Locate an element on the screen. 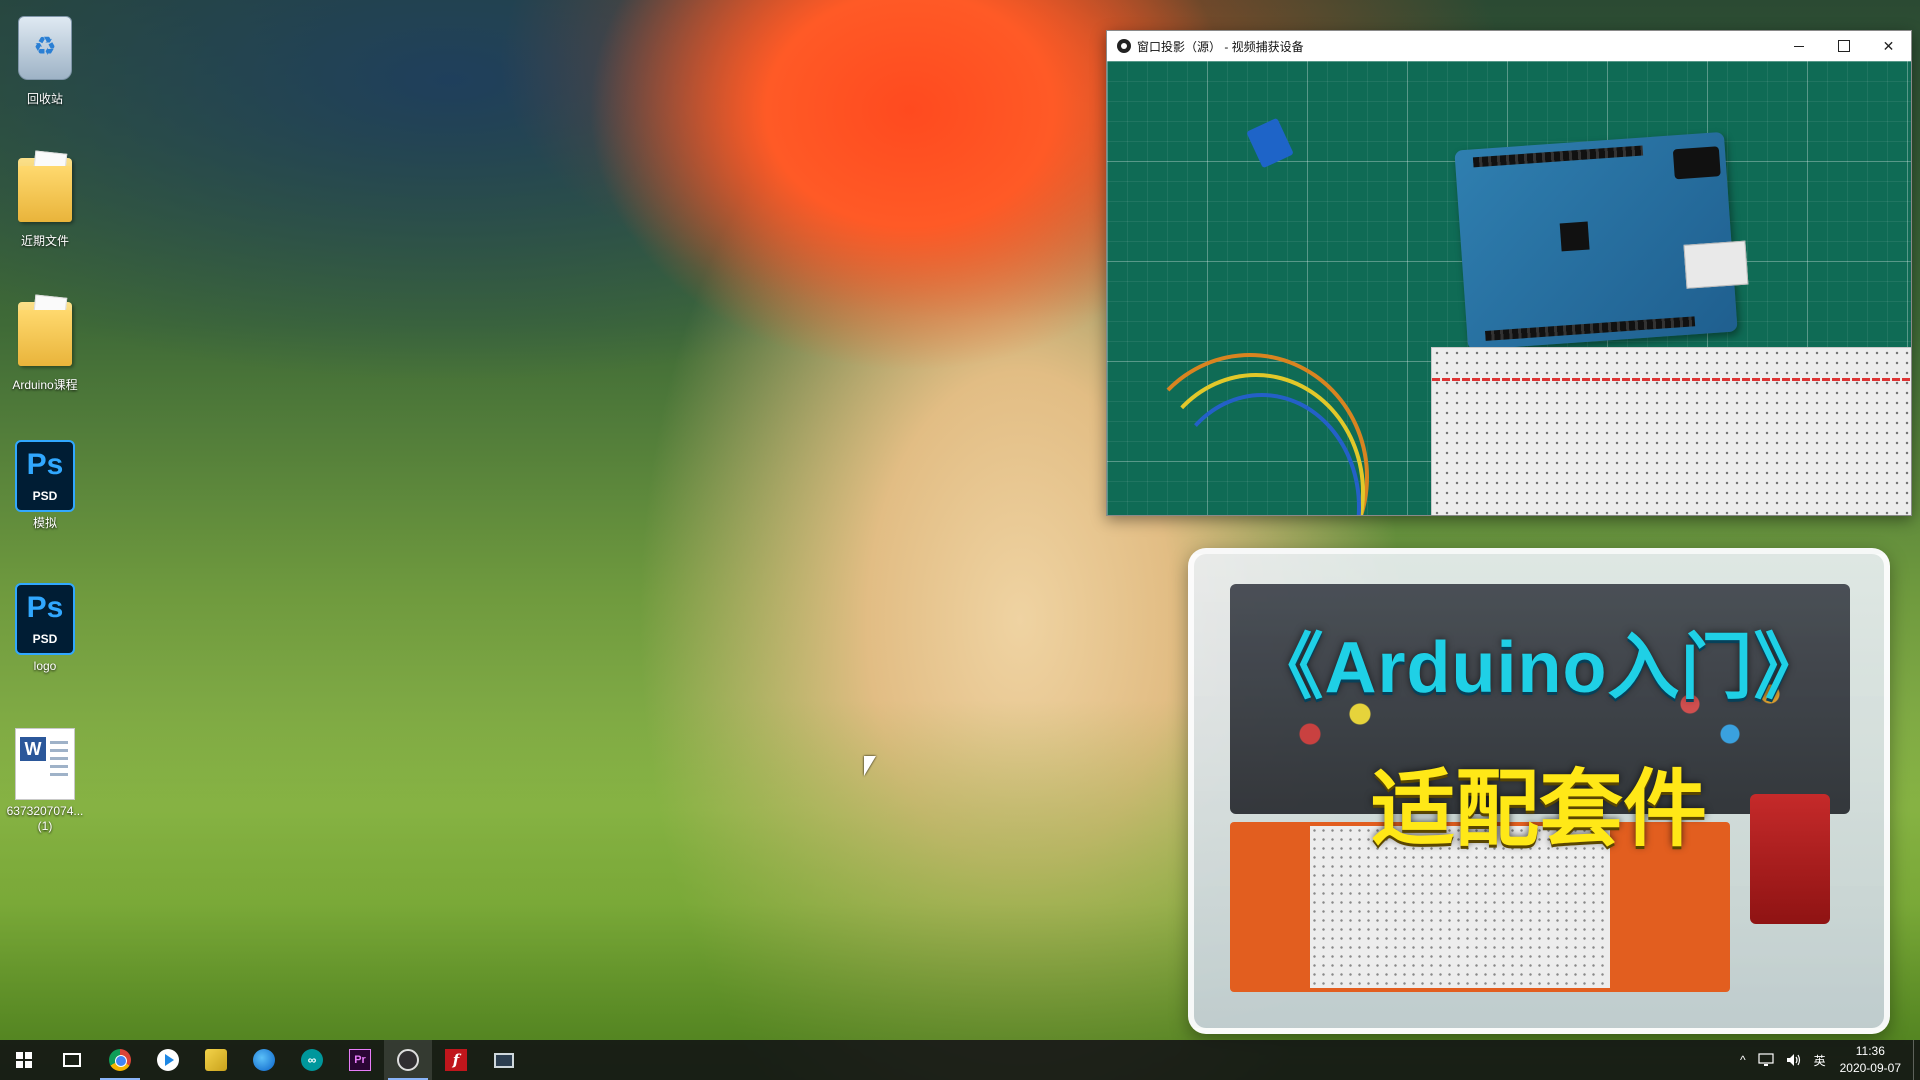 This screenshot has width=1920, height=1080. taskbar-app-obs is located at coordinates (408, 1060).